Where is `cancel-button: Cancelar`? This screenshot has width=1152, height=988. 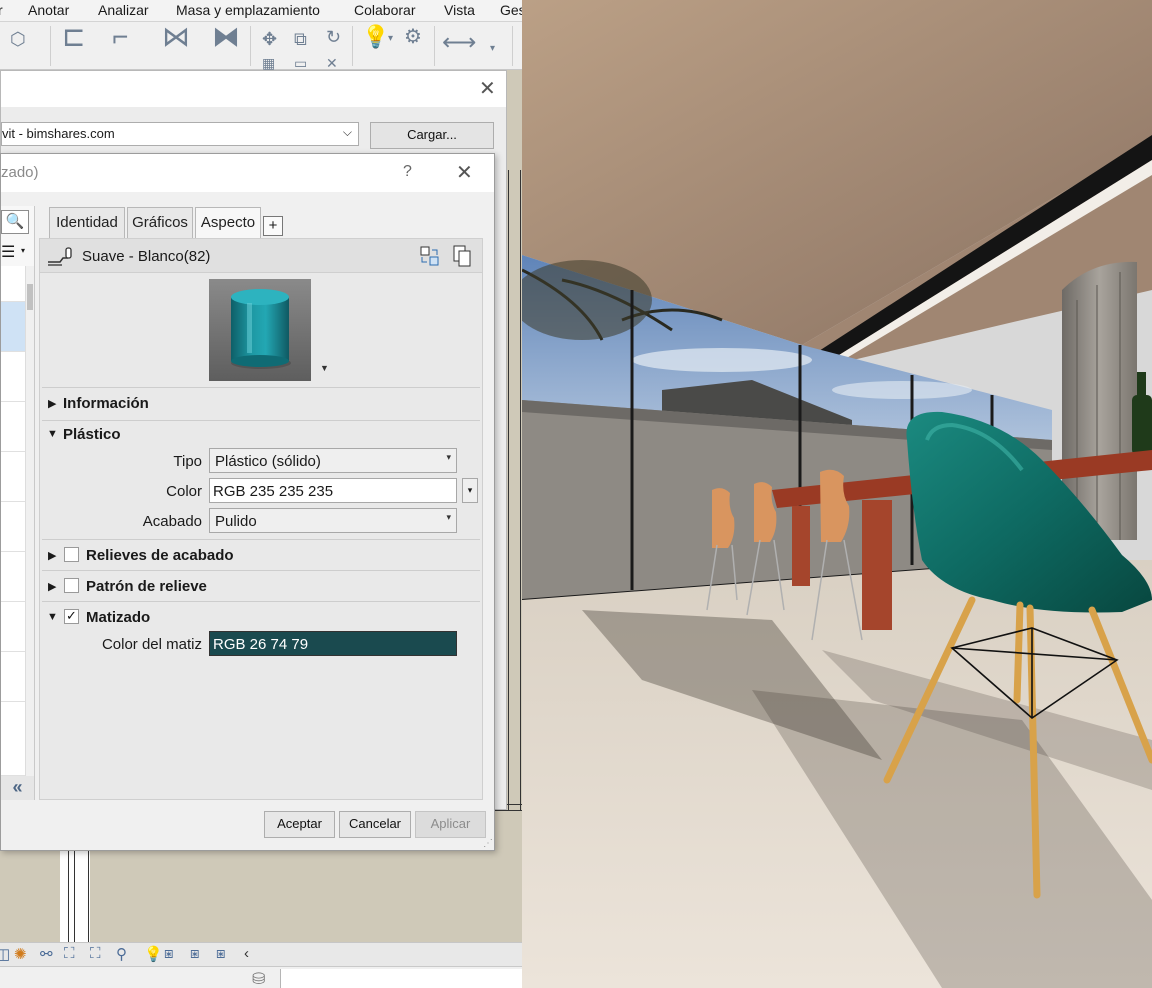 cancel-button: Cancelar is located at coordinates (375, 824).